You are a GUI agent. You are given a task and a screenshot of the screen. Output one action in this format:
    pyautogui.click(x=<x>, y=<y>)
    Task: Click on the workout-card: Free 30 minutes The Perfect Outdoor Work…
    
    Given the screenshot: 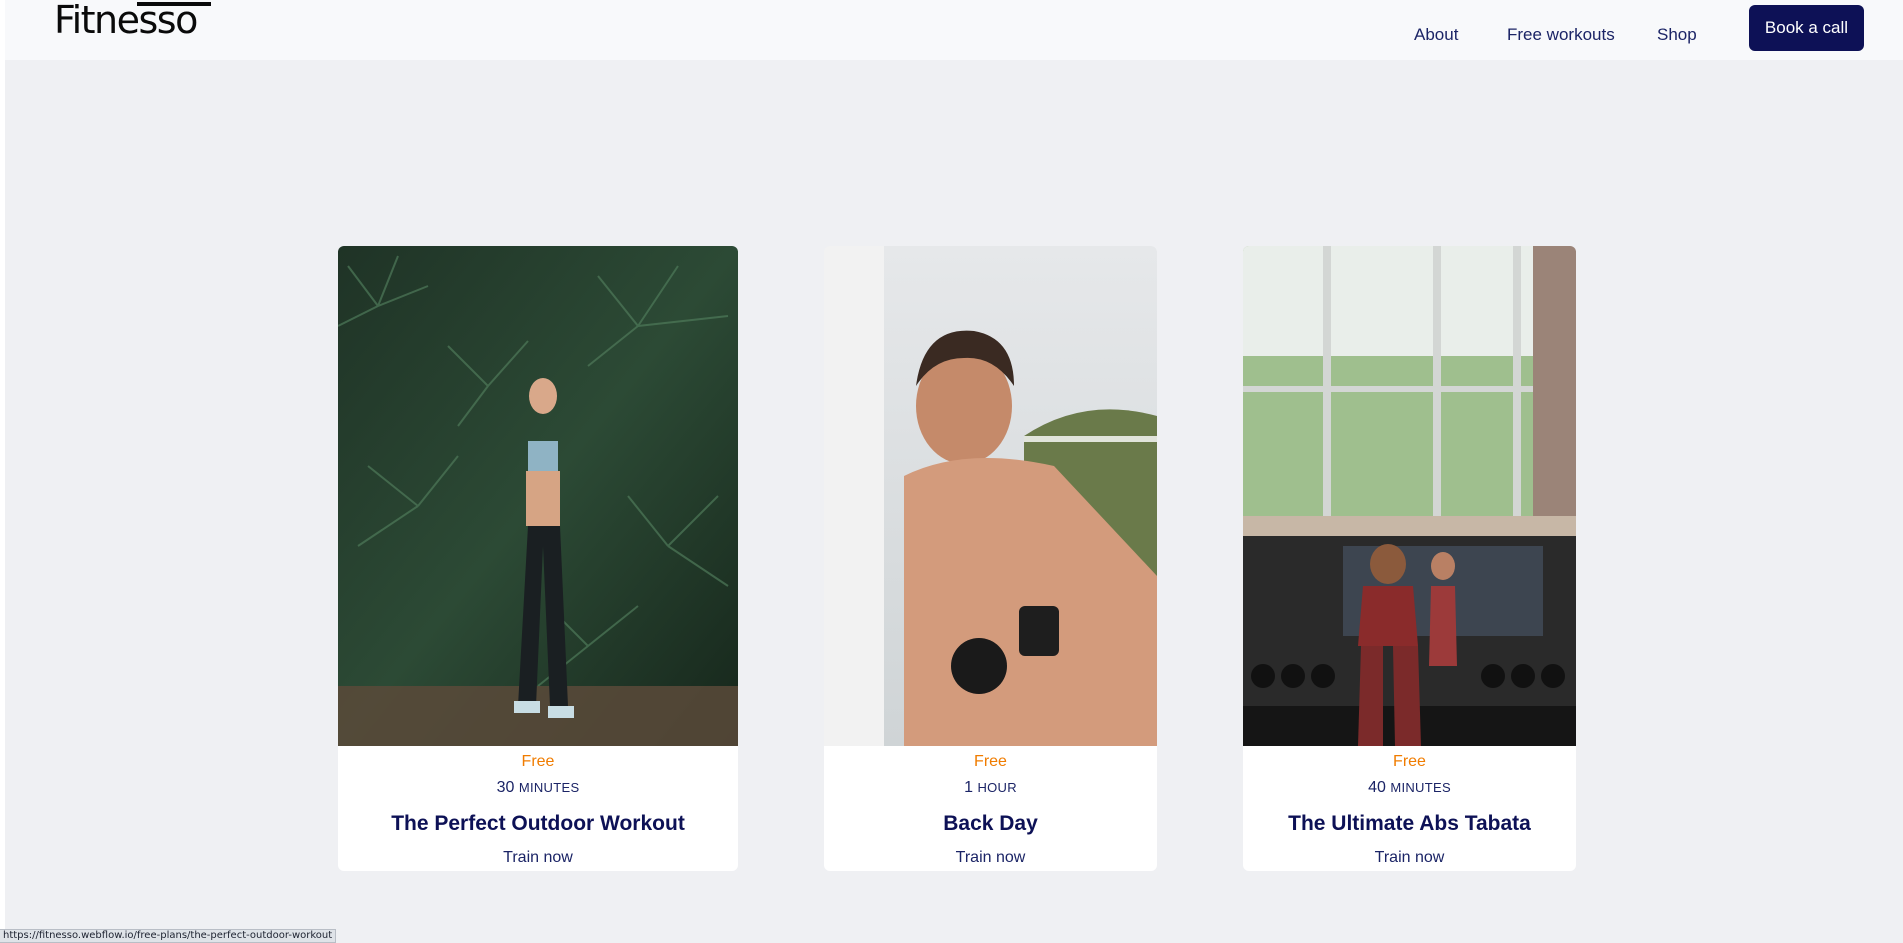 What is the action you would take?
    pyautogui.click(x=538, y=558)
    